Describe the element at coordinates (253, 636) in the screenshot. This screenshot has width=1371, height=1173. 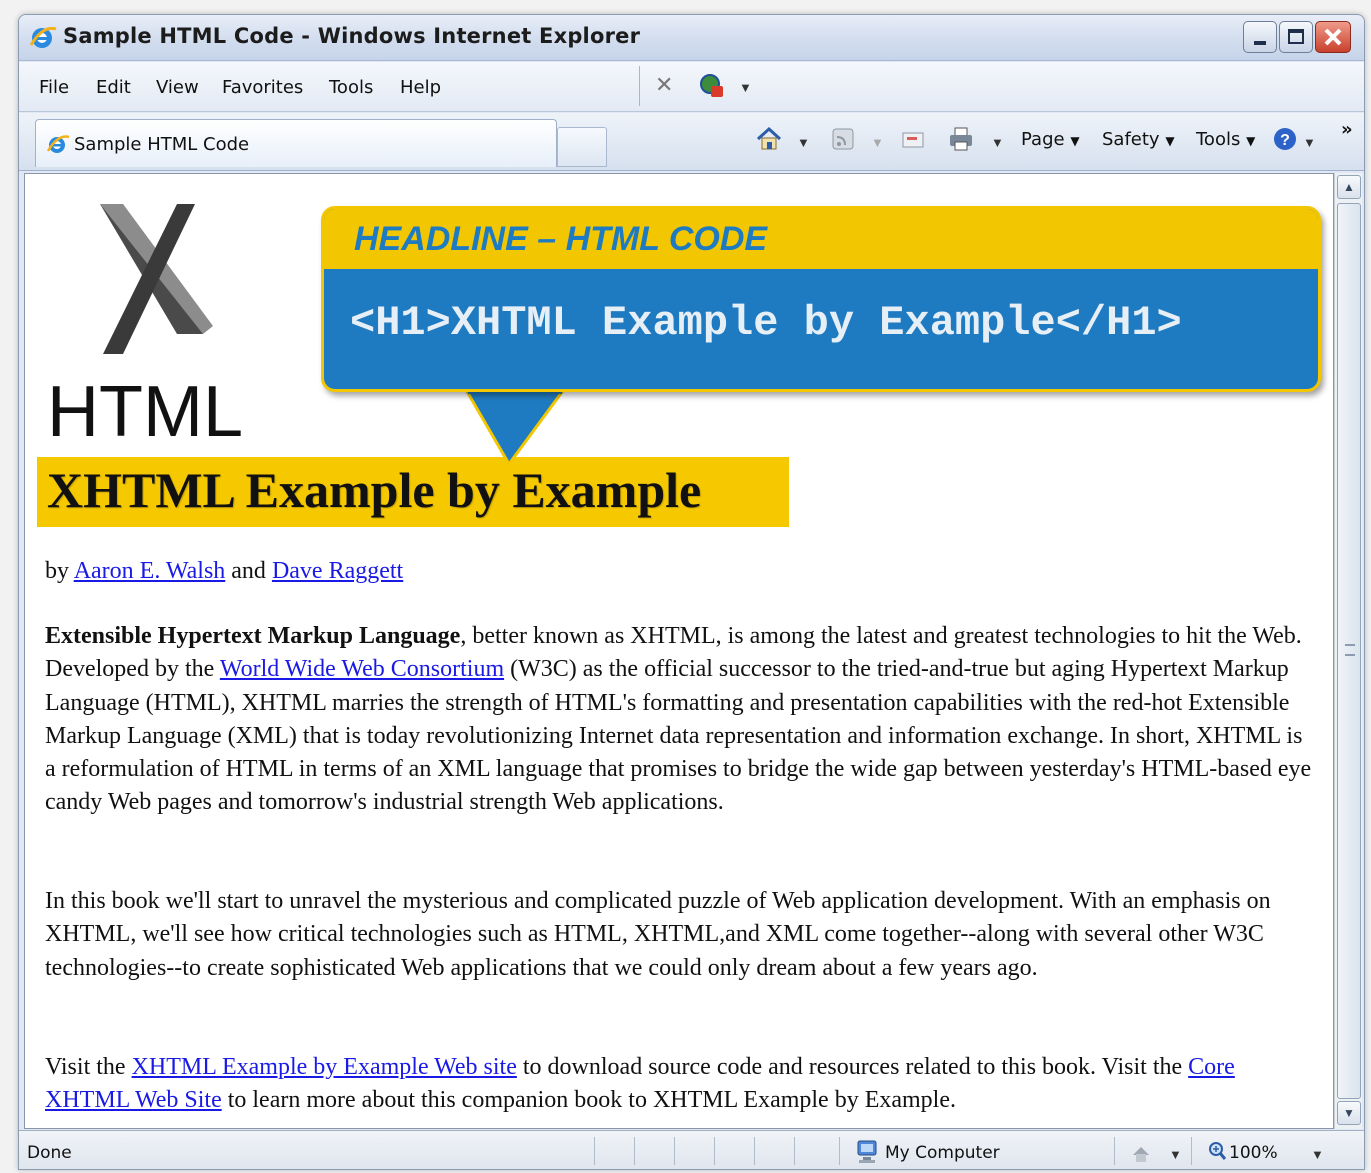
I see `intro-bold-term: Extensible Hypertext Markup Language` at that location.